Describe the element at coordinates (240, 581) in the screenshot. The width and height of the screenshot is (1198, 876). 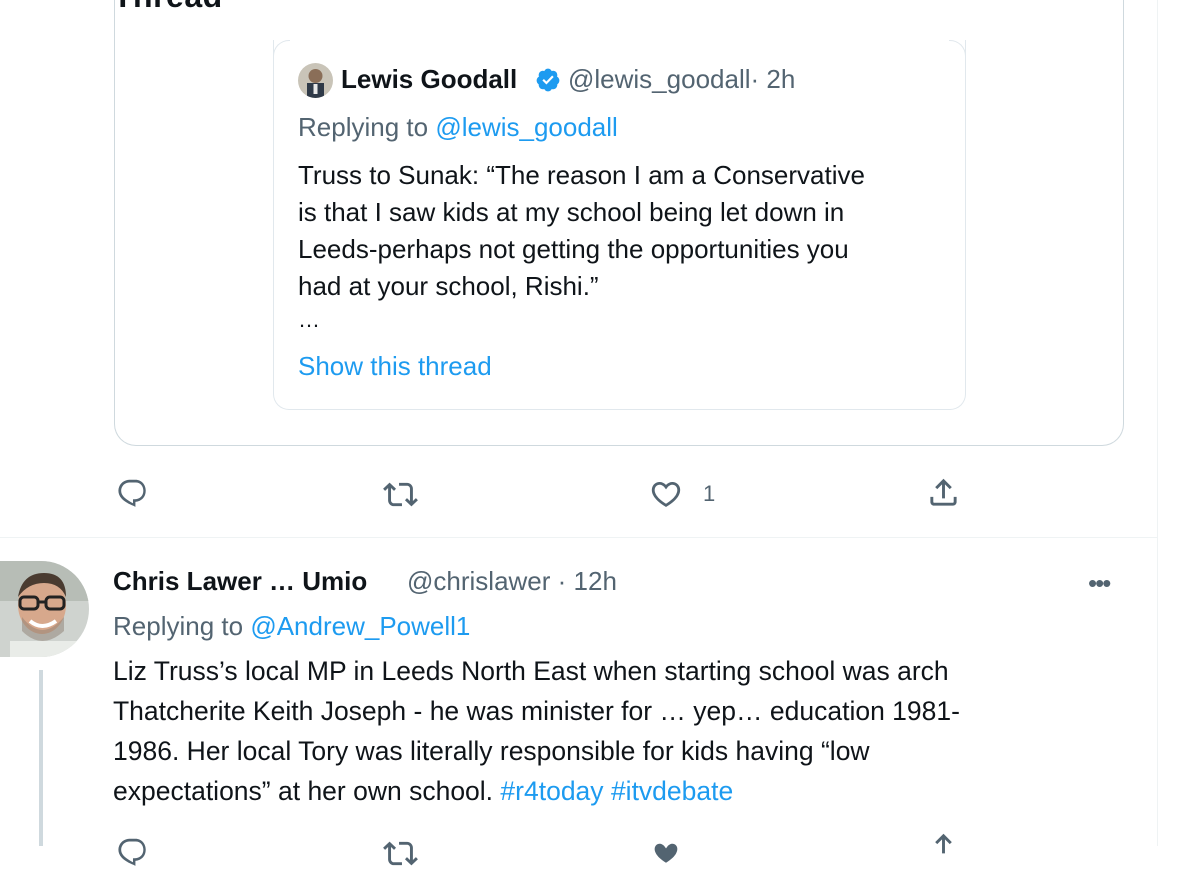
I see `reply-author-name: Chris Lawer … Umio` at that location.